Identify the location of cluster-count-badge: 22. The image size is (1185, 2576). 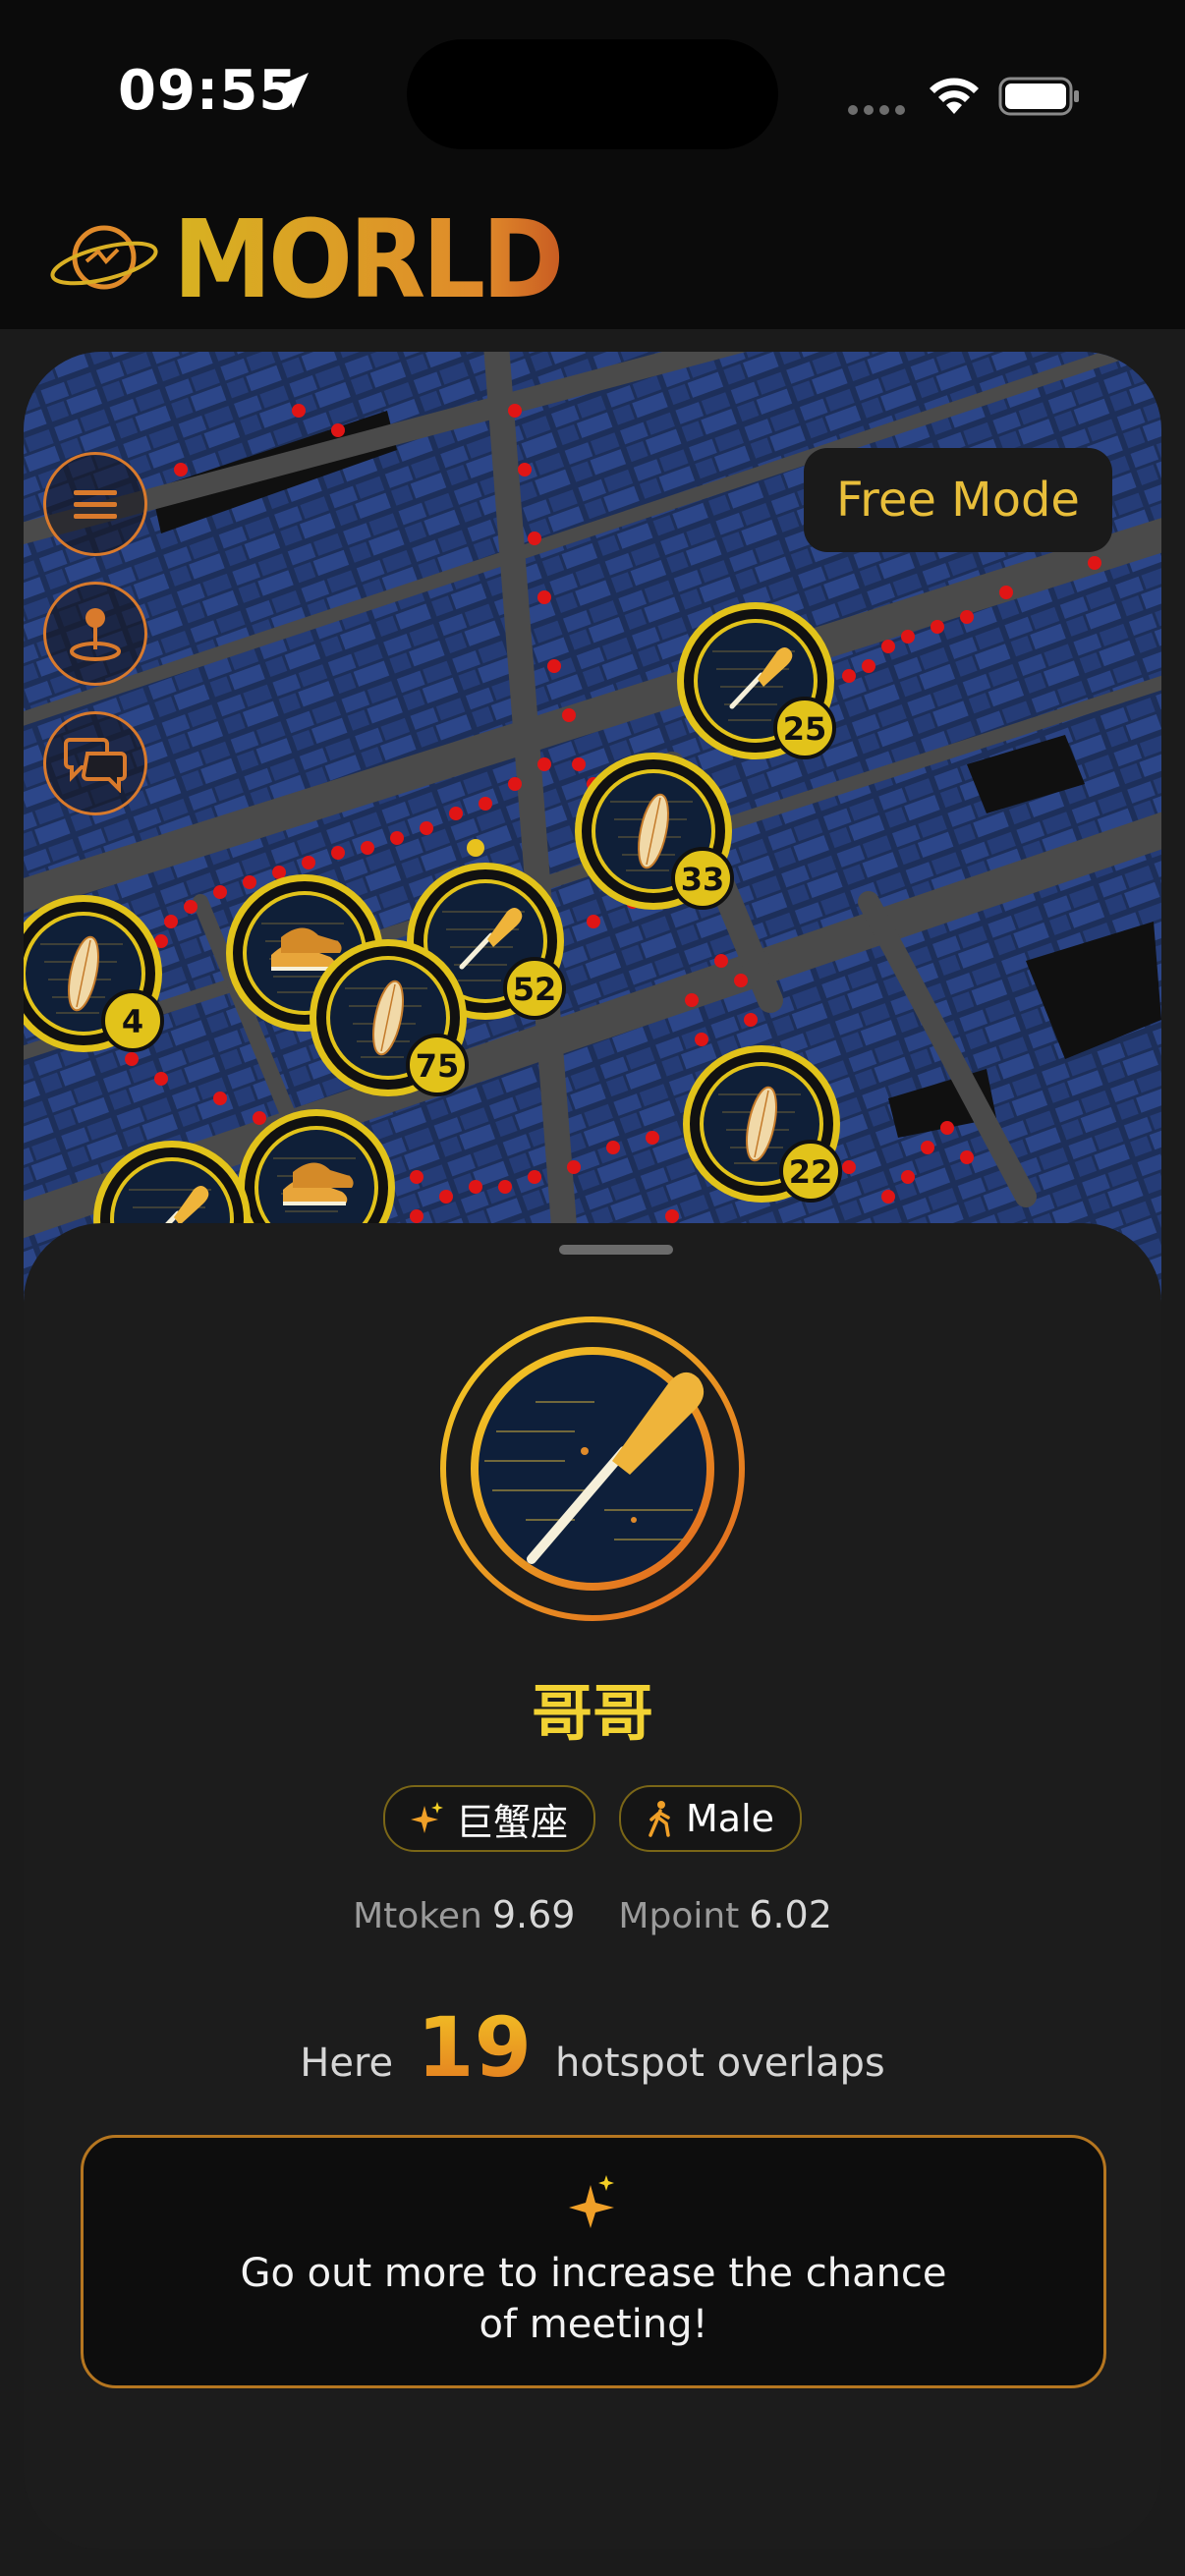
(811, 1171).